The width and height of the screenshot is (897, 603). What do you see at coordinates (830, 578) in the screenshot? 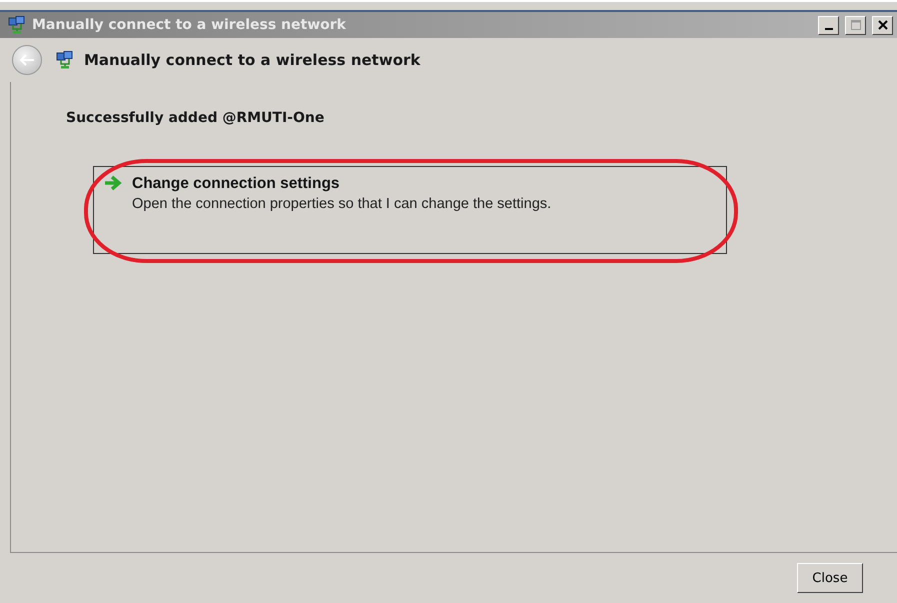
I see `close-button: Close` at bounding box center [830, 578].